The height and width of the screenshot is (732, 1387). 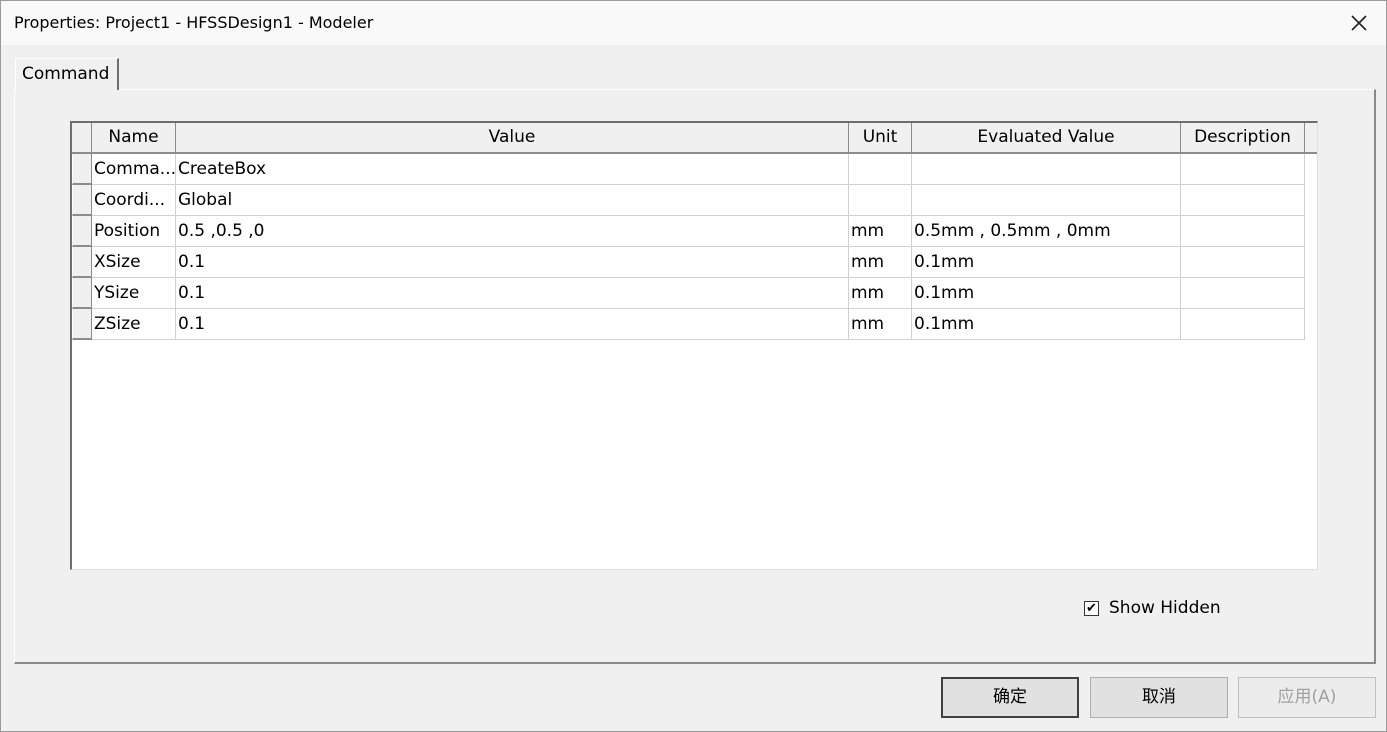 I want to click on table-row: ZSize 0.1 mm 0.1mm, so click(x=694, y=324).